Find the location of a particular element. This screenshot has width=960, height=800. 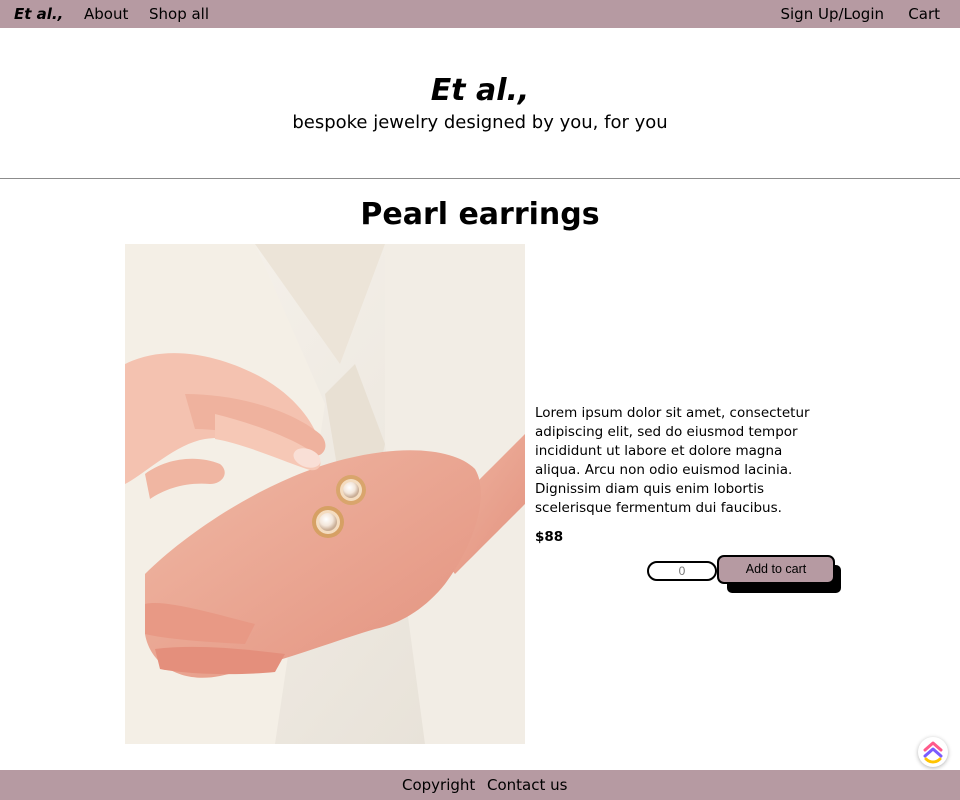

nav-signup-login-link: Sign Up/Login is located at coordinates (832, 14).